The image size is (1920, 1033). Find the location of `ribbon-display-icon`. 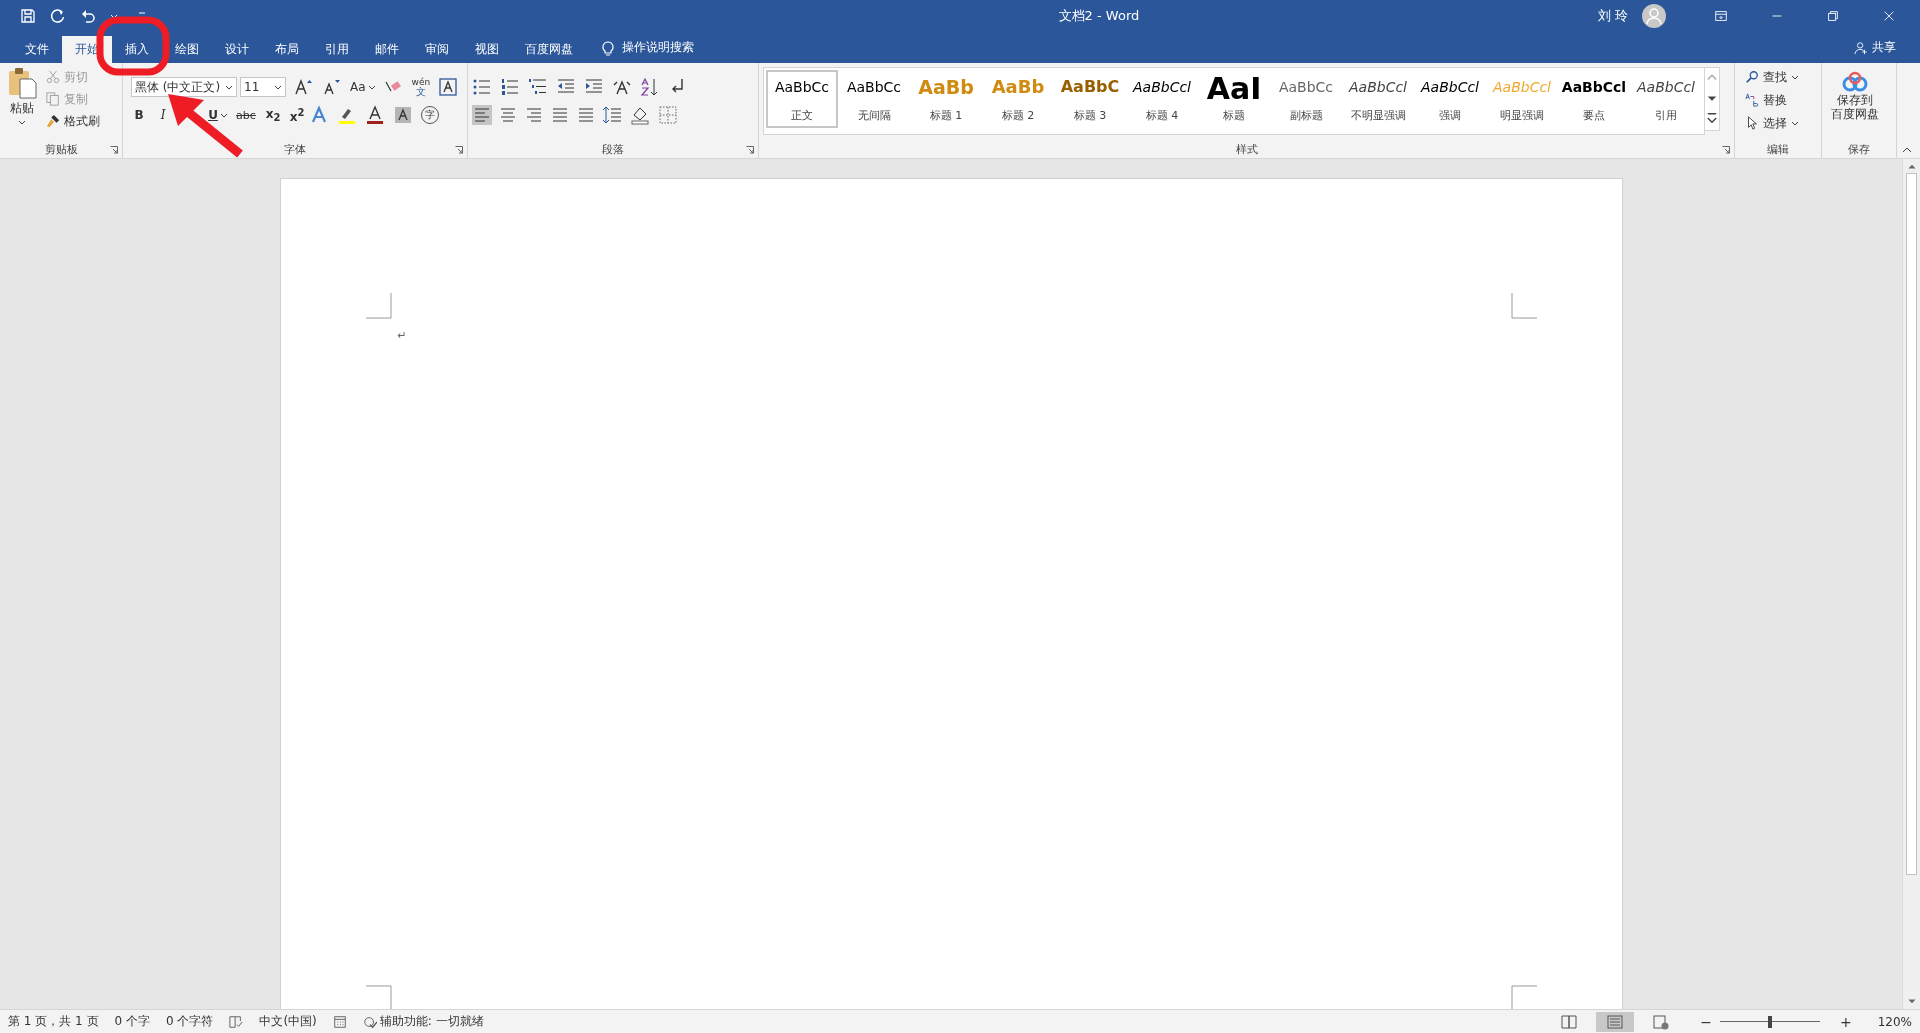

ribbon-display-icon is located at coordinates (1721, 16).